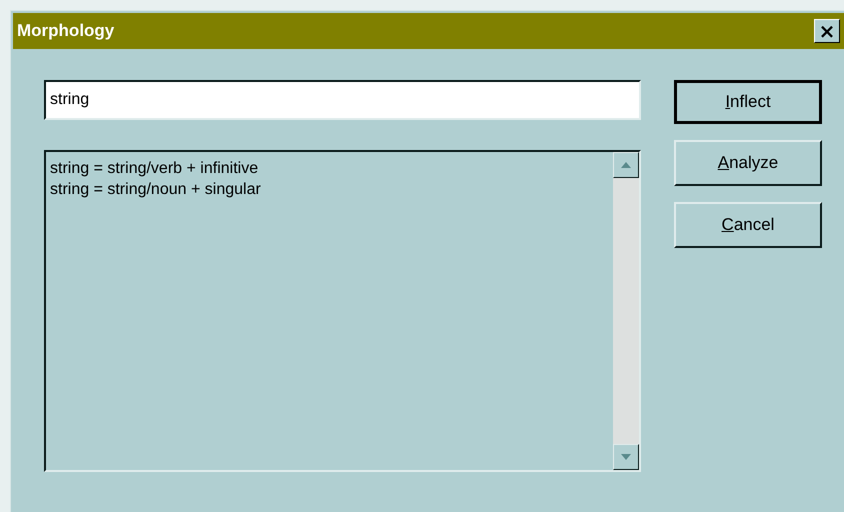  Describe the element at coordinates (342, 100) in the screenshot. I see `word-field: string` at that location.